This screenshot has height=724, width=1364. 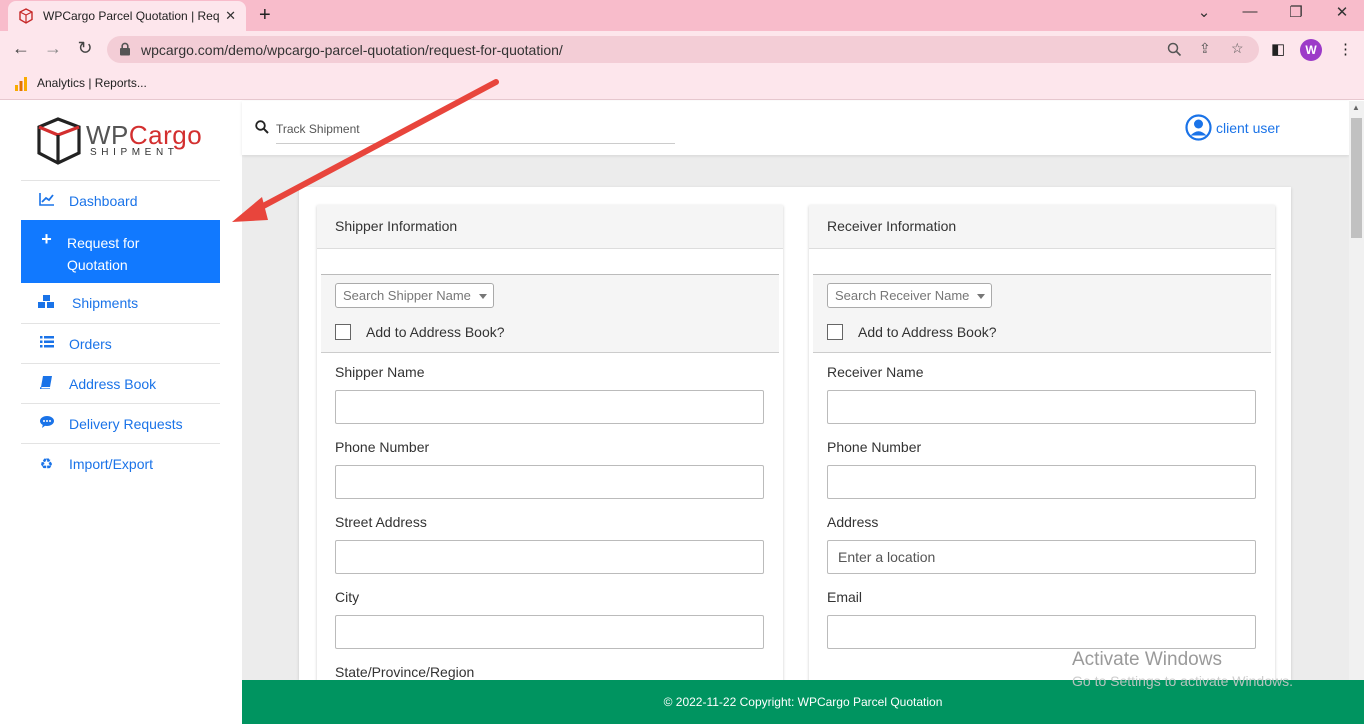 I want to click on back-button: ←, so click(x=21, y=48).